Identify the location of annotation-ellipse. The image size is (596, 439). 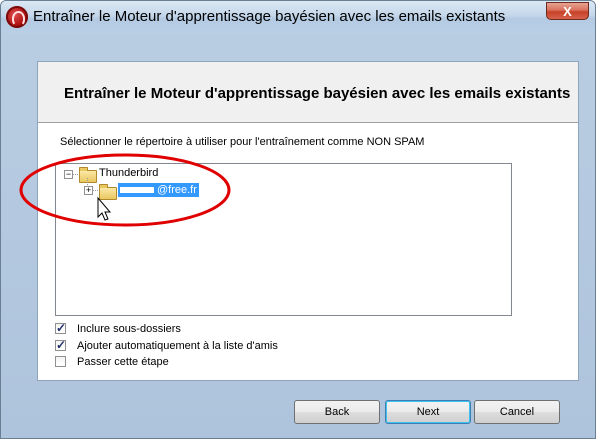
(125, 190).